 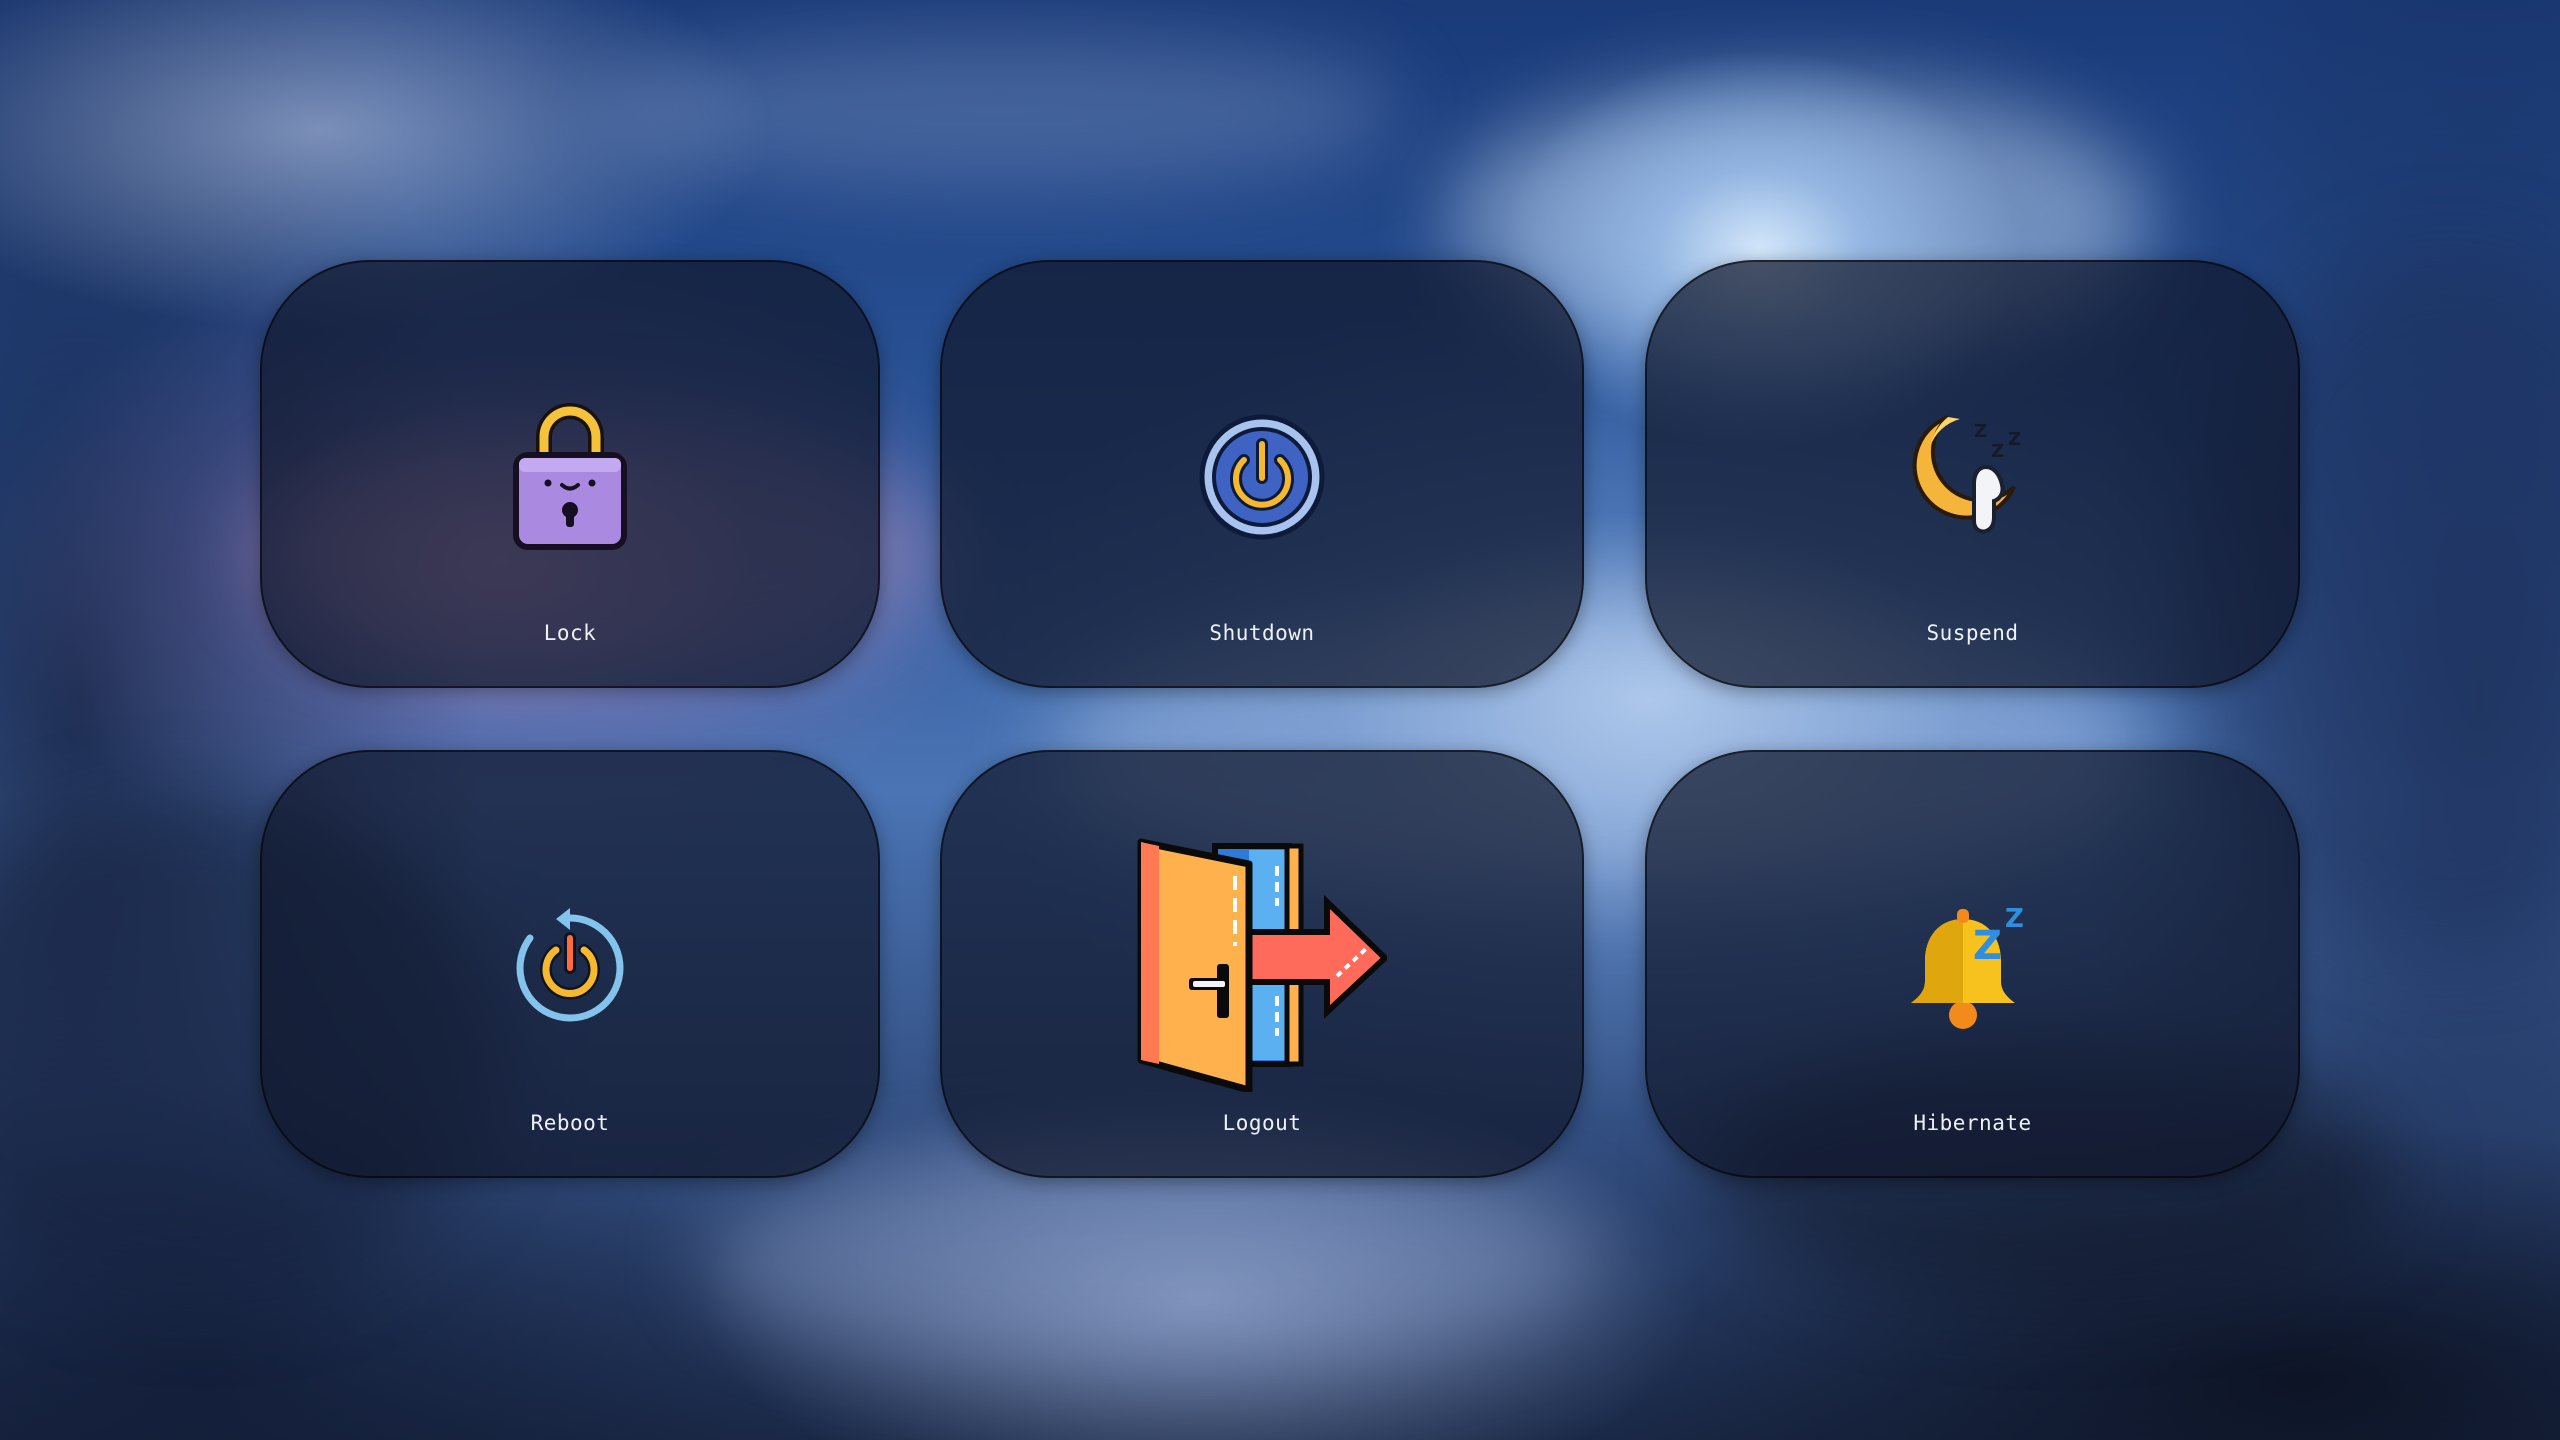 What do you see at coordinates (570, 1123) in the screenshot?
I see `reboot-label: Reboot` at bounding box center [570, 1123].